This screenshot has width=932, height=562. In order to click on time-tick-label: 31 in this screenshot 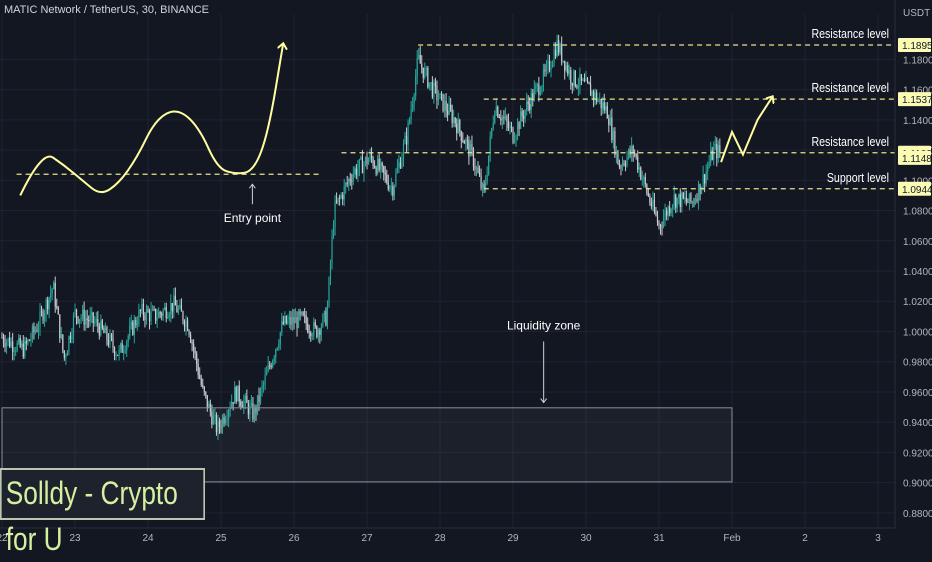, I will do `click(659, 538)`.